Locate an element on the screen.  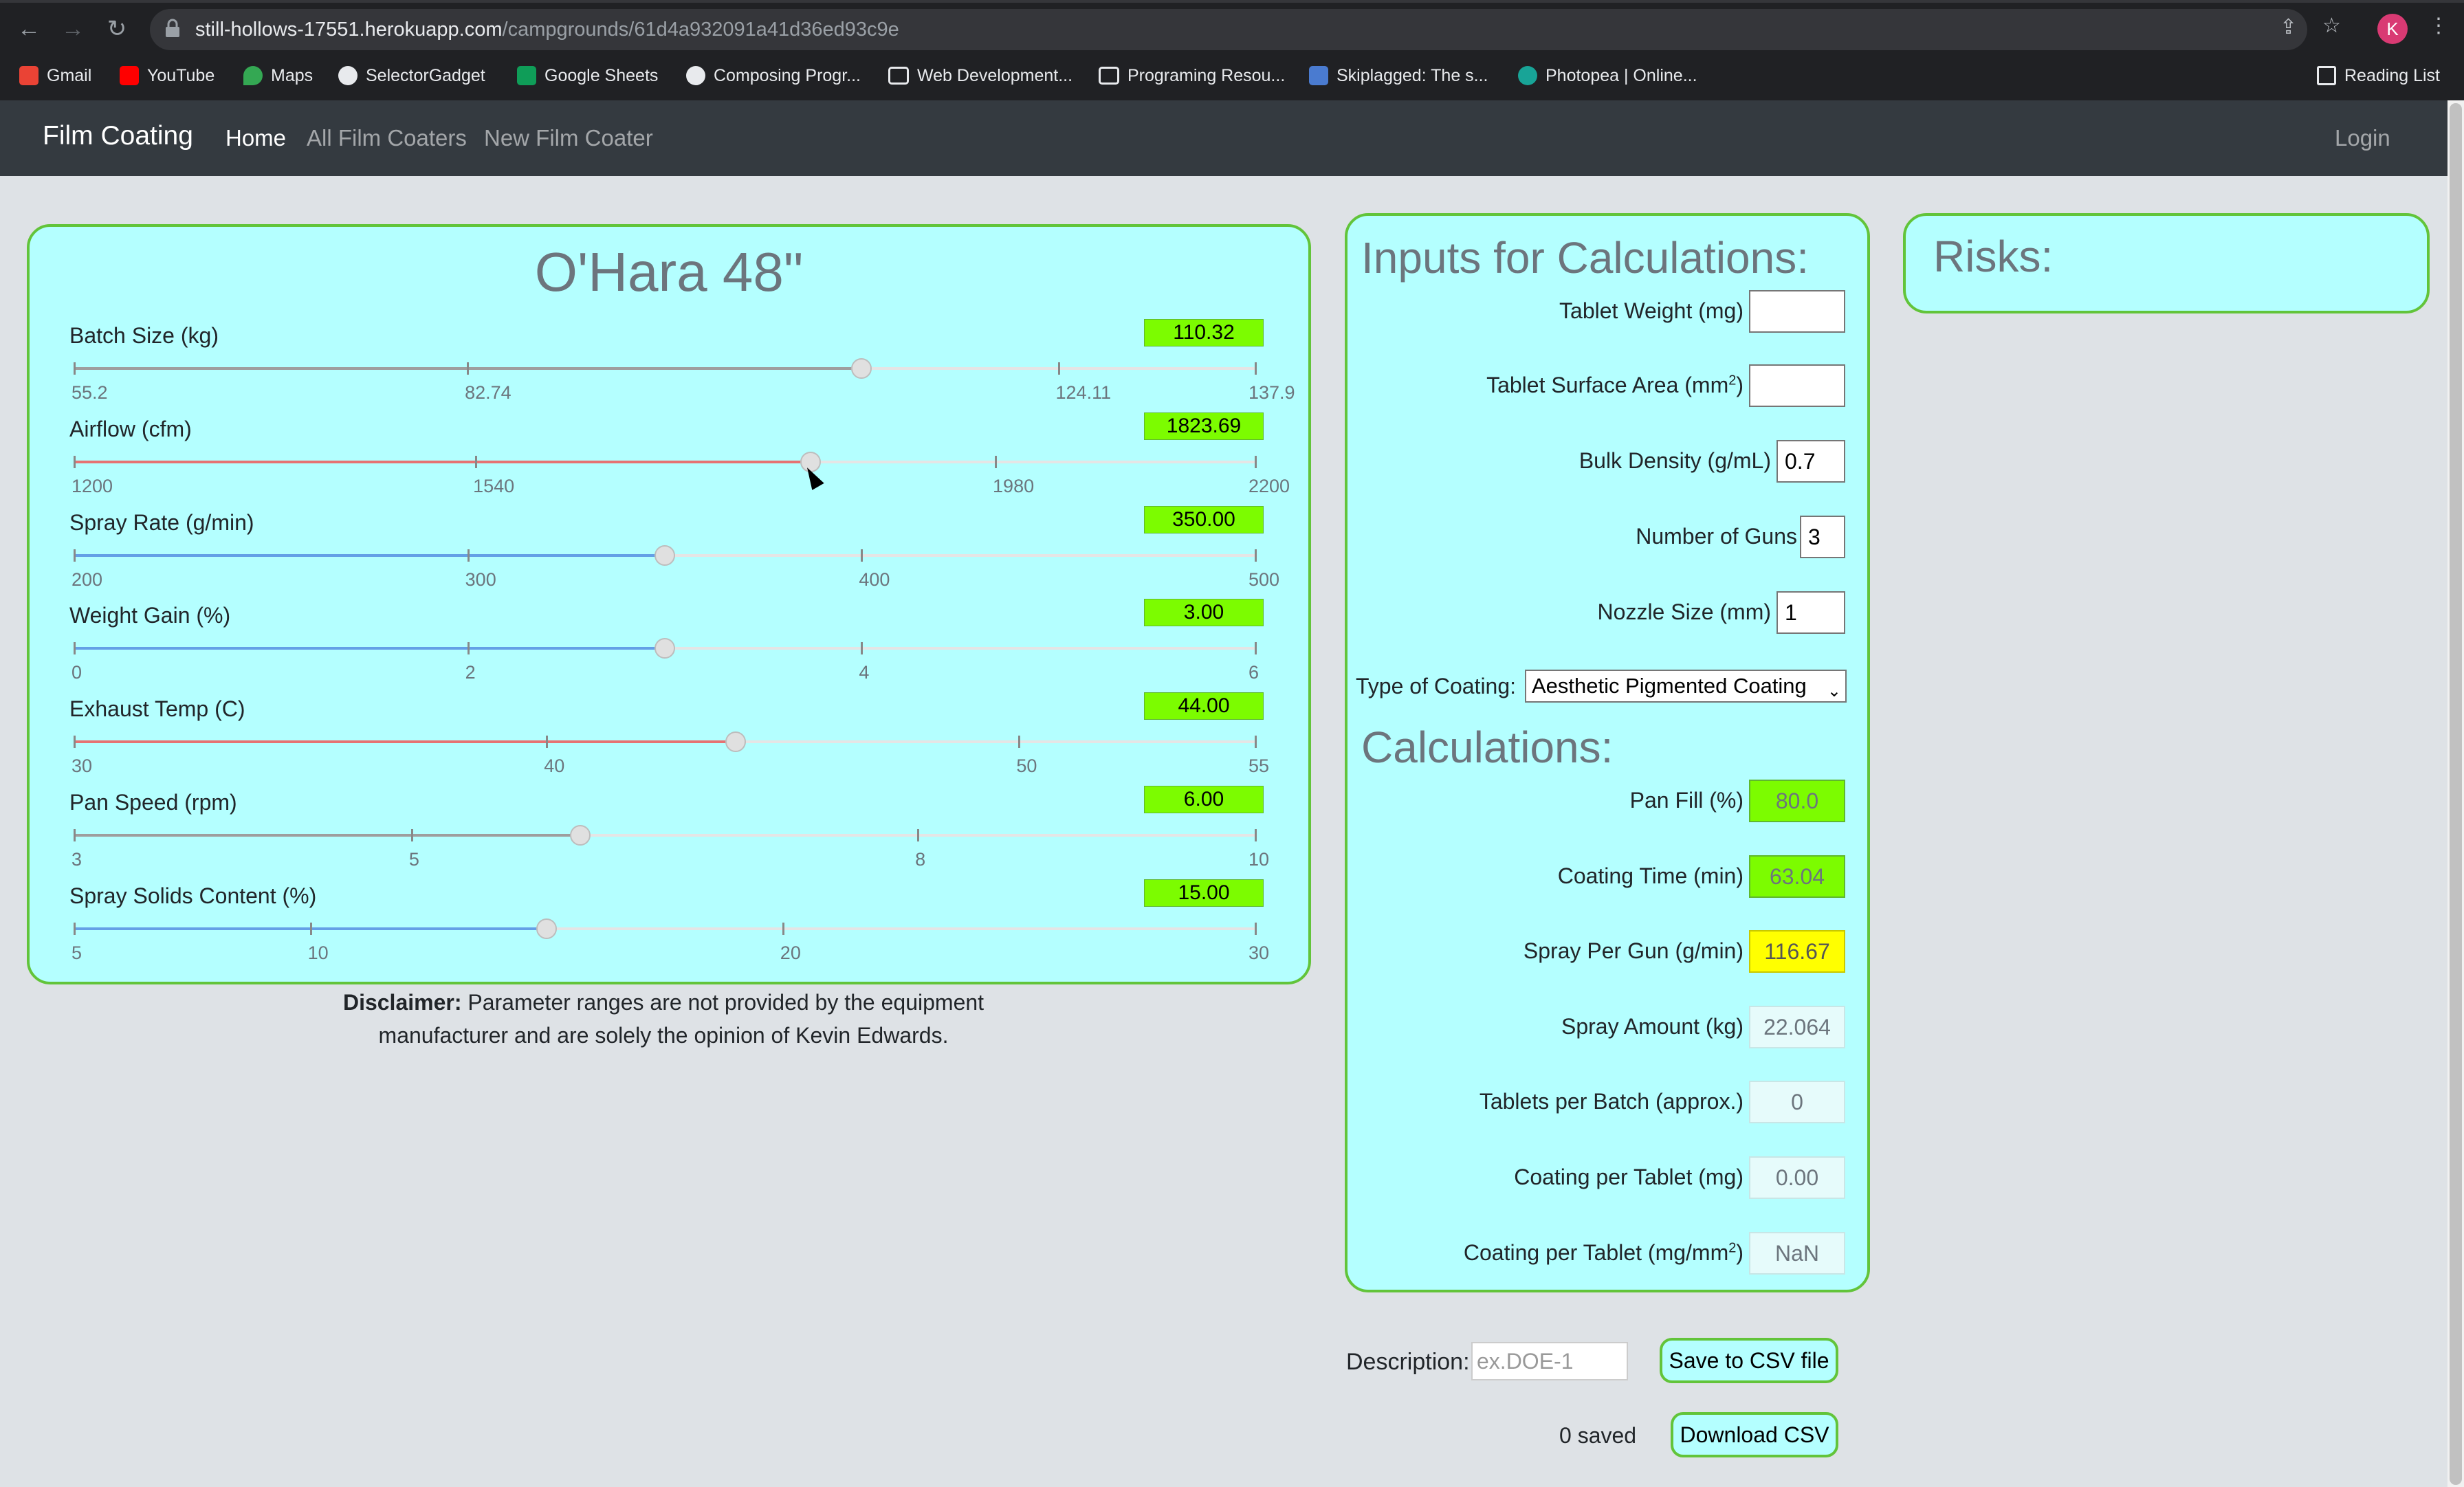
slider-tick-label: 6 is located at coordinates (1254, 672).